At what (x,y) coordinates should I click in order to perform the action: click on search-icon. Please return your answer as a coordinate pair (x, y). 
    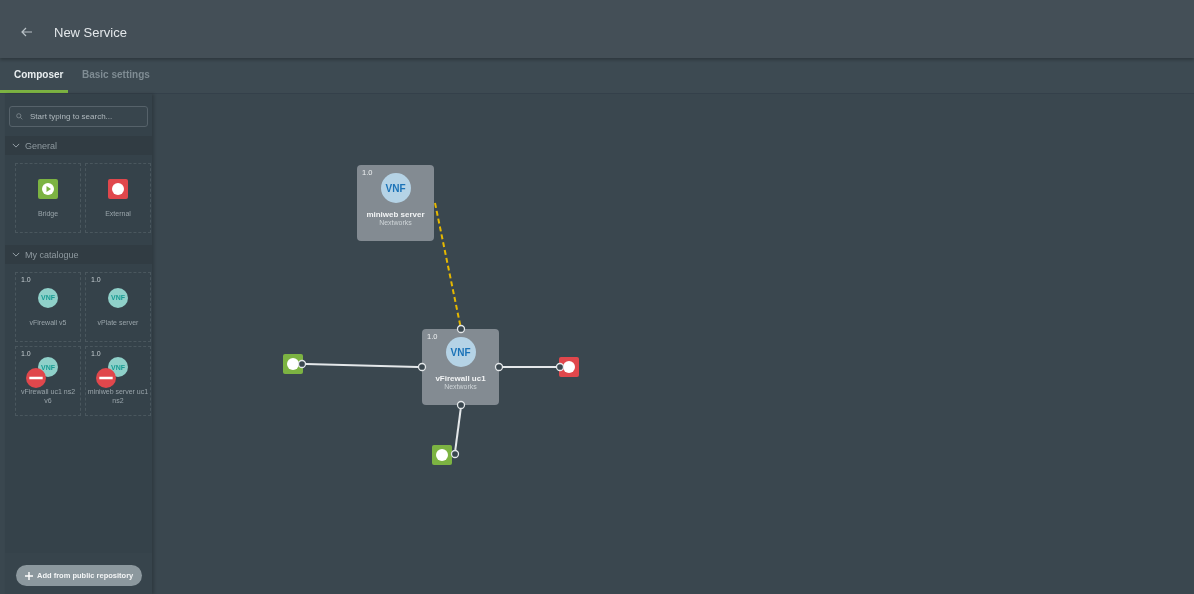
    Looking at the image, I should click on (19, 116).